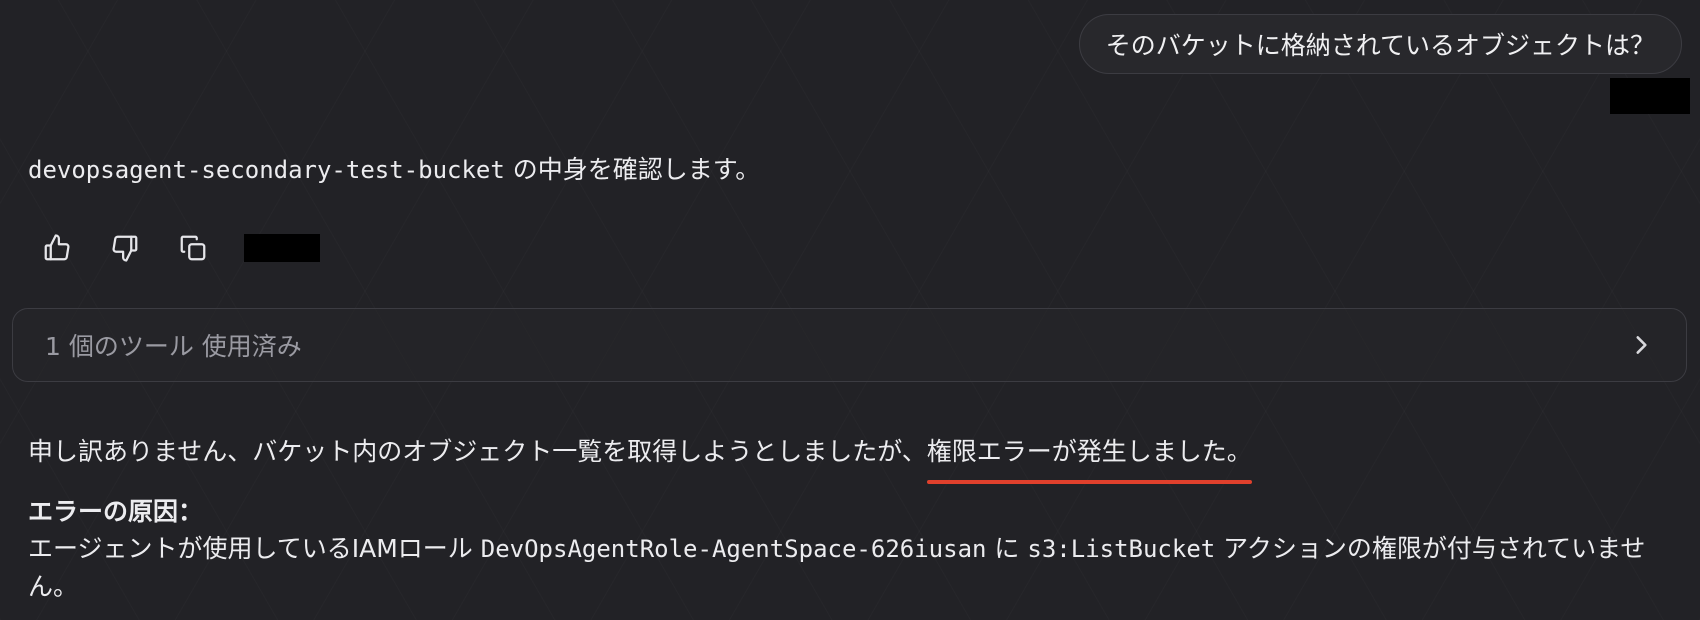  Describe the element at coordinates (173, 346) in the screenshot. I see `tool-usage-label: 1 個のツール 使用済み` at that location.